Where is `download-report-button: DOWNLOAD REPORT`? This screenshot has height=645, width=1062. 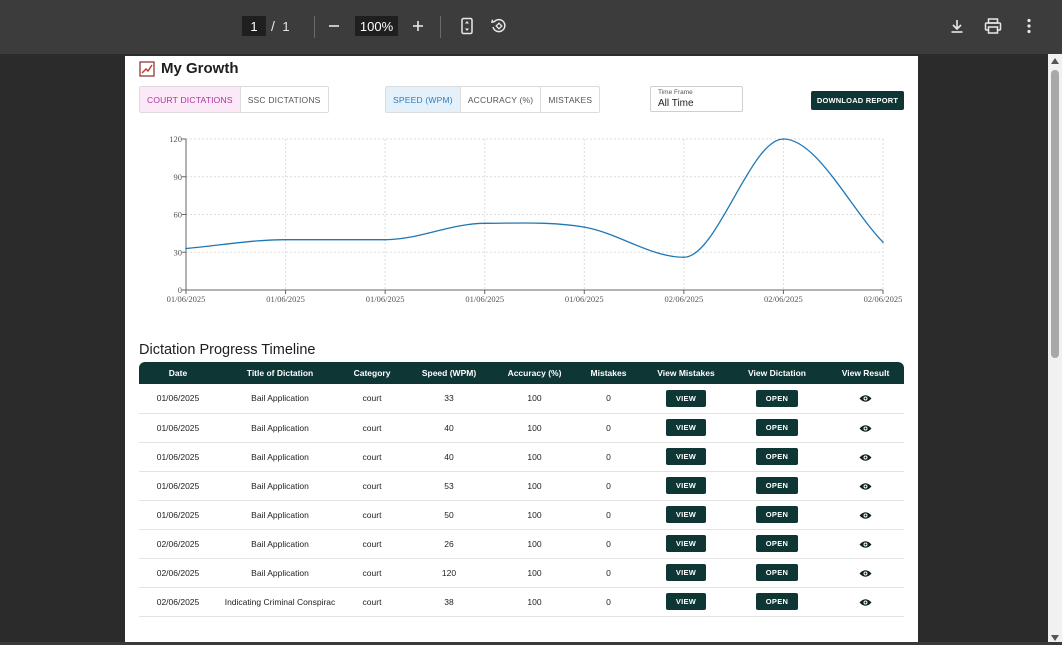
download-report-button: DOWNLOAD REPORT is located at coordinates (857, 100).